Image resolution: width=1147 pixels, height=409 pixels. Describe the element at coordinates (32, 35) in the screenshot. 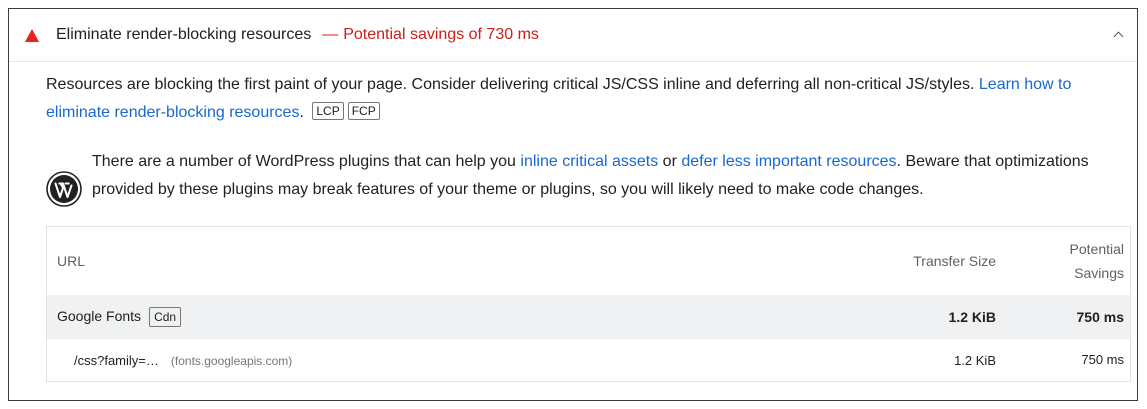

I see `warning-triangle-icon` at that location.